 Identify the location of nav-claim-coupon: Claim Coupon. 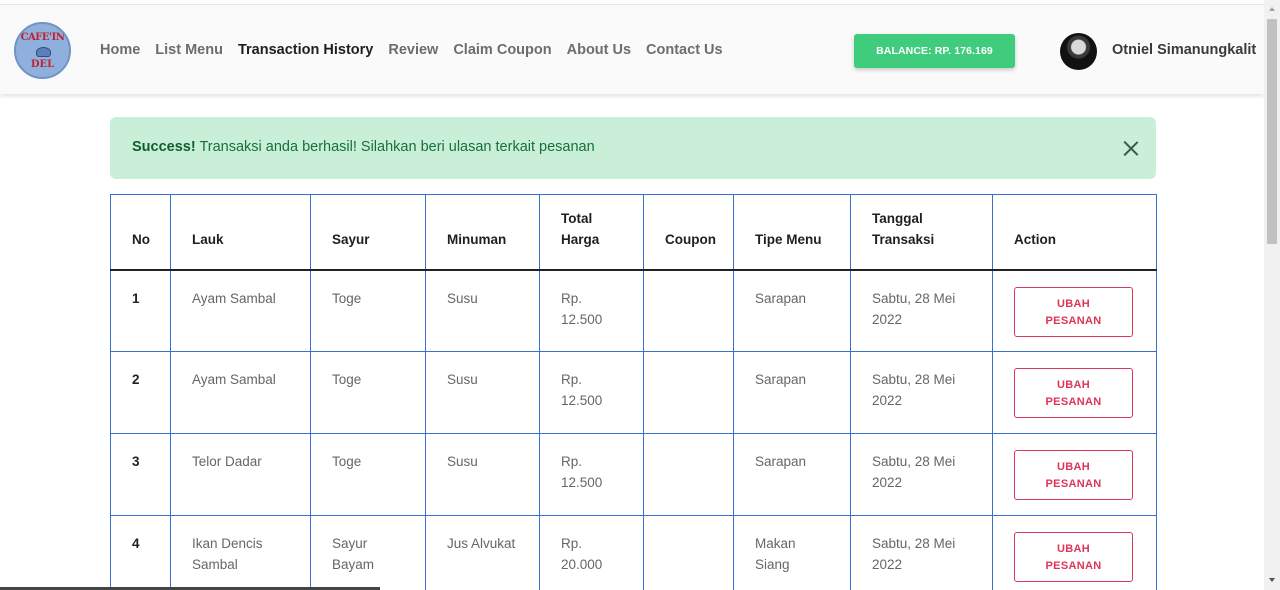
(502, 50).